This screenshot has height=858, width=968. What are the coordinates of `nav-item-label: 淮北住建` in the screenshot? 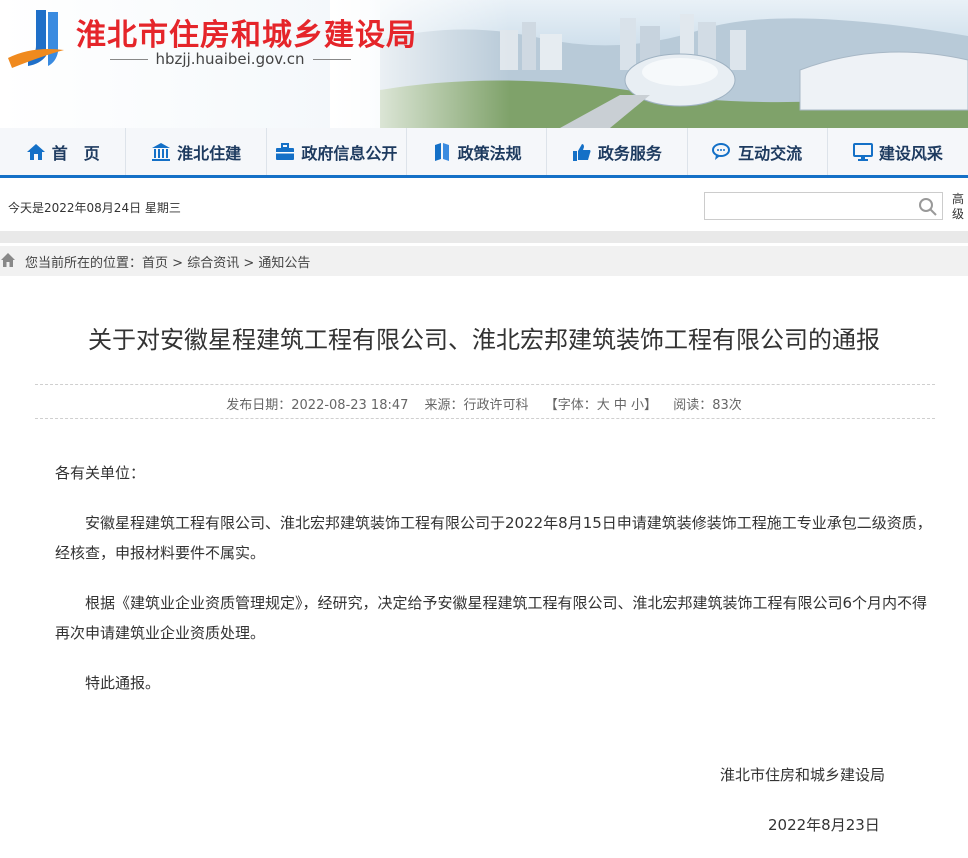 It's located at (209, 153).